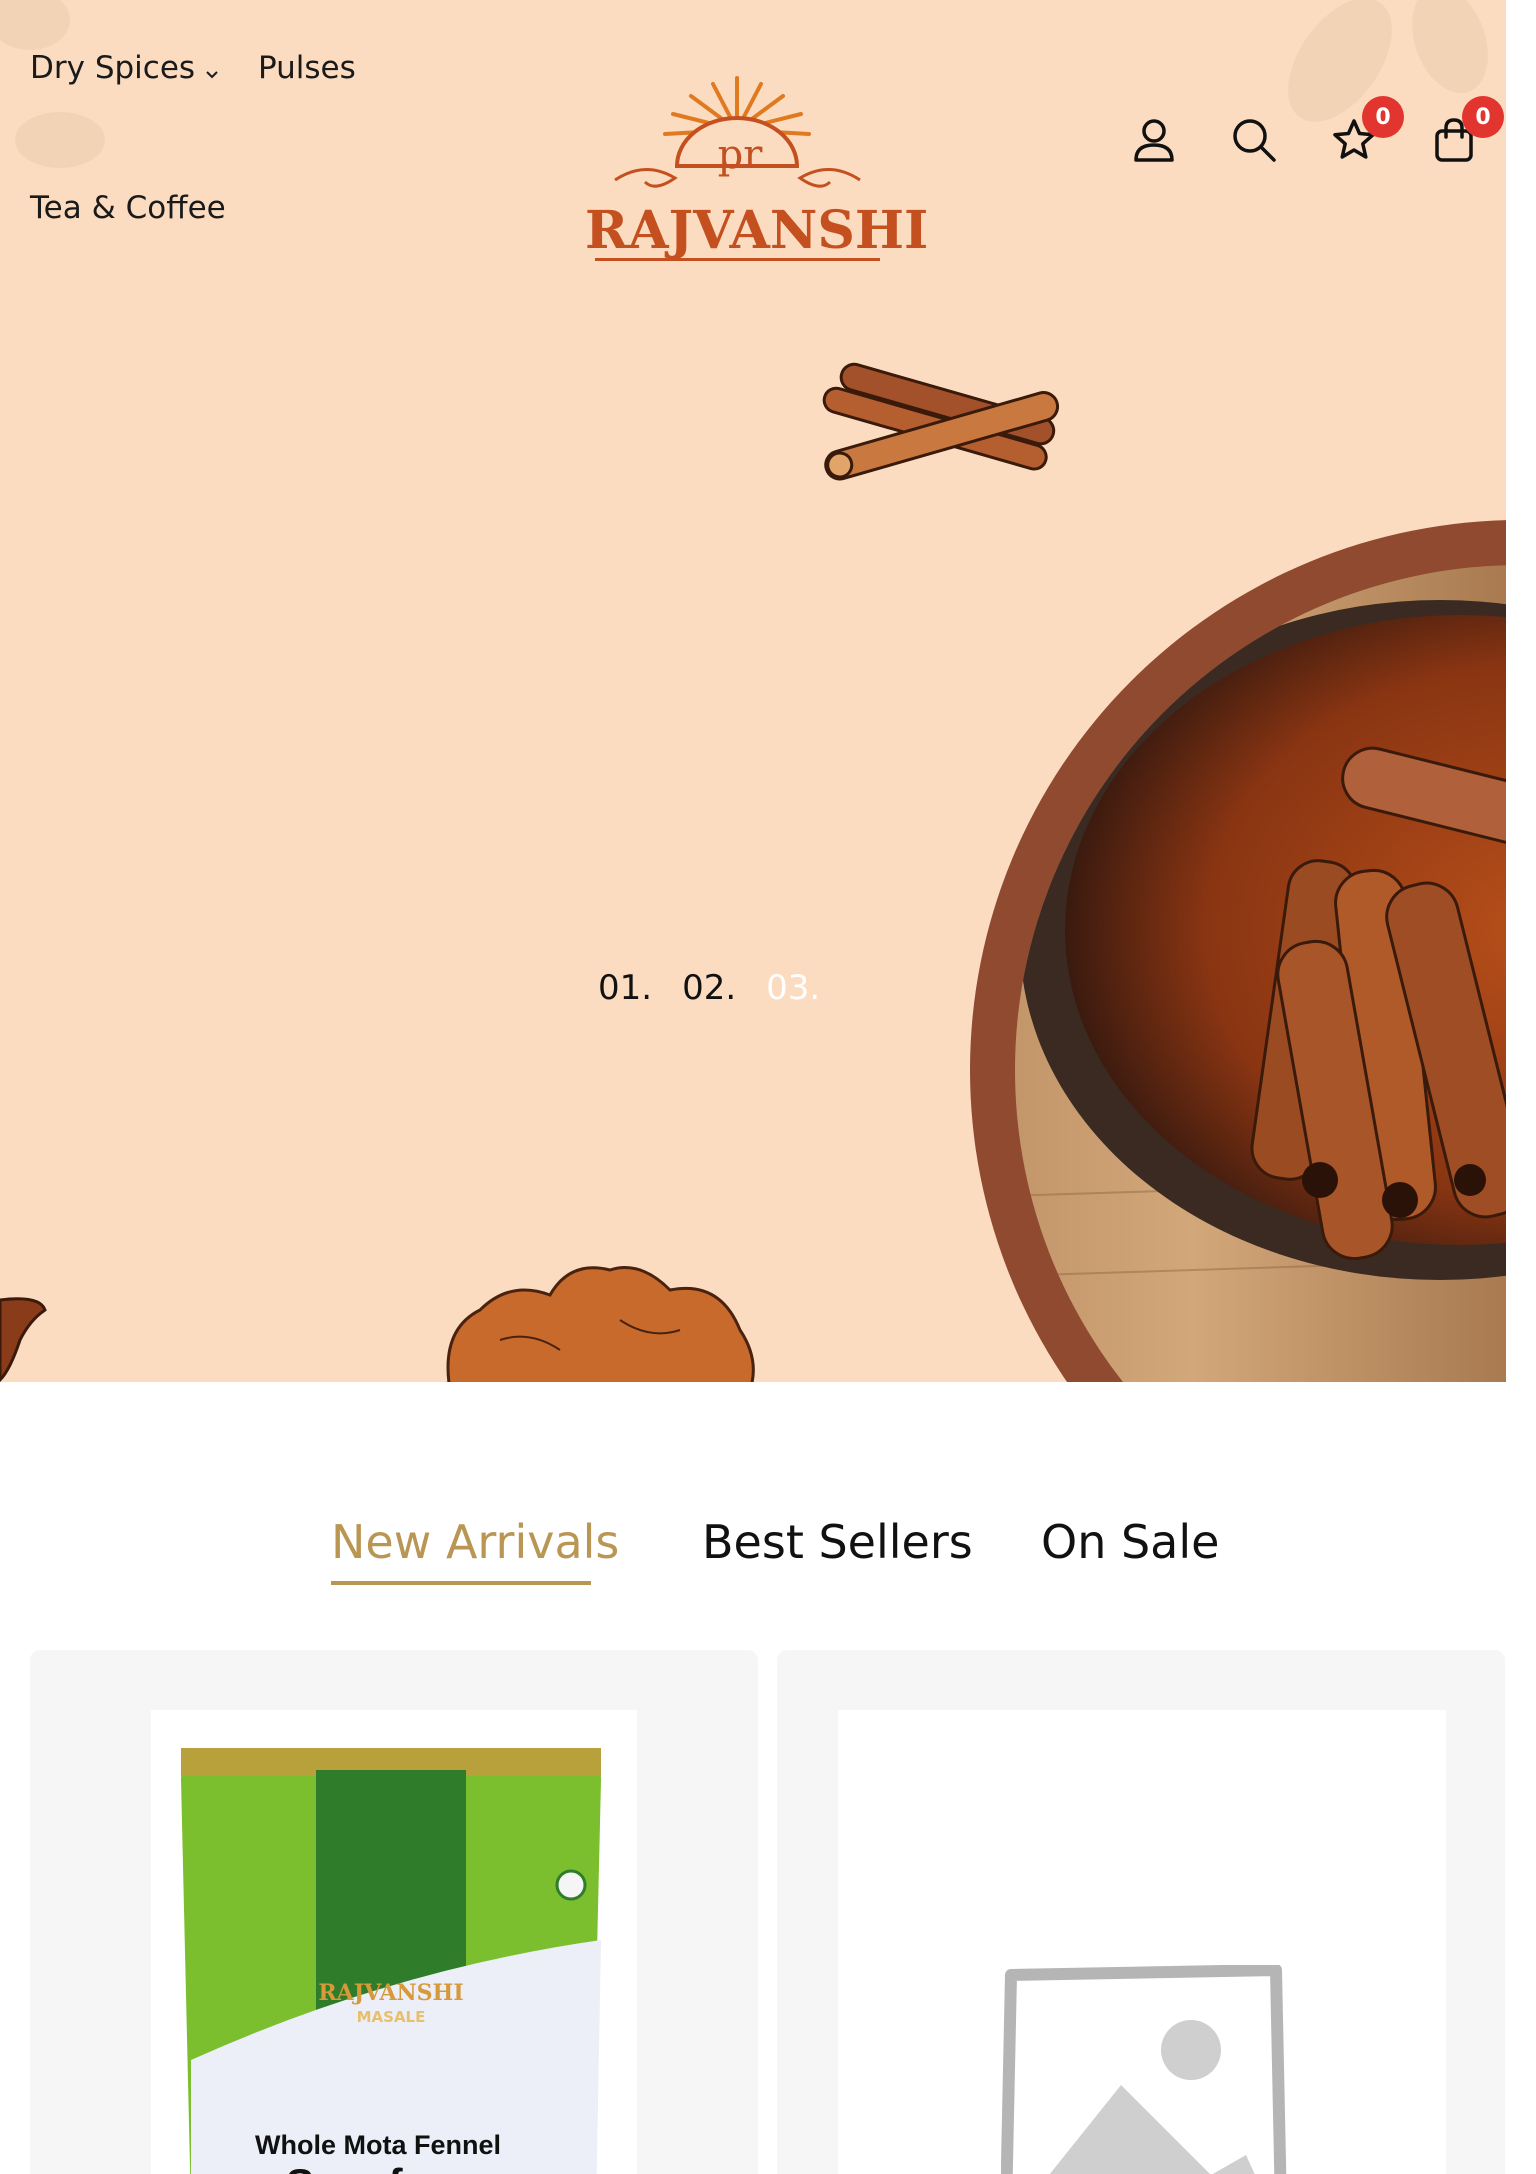  What do you see at coordinates (1238, 951) in the screenshot?
I see `hero-cinnamon-bowl-image` at bounding box center [1238, 951].